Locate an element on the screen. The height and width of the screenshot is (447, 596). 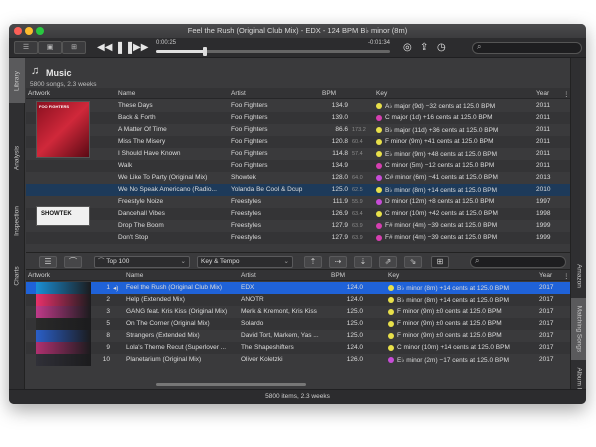
track-number: 5 is located at coordinates (108, 323).